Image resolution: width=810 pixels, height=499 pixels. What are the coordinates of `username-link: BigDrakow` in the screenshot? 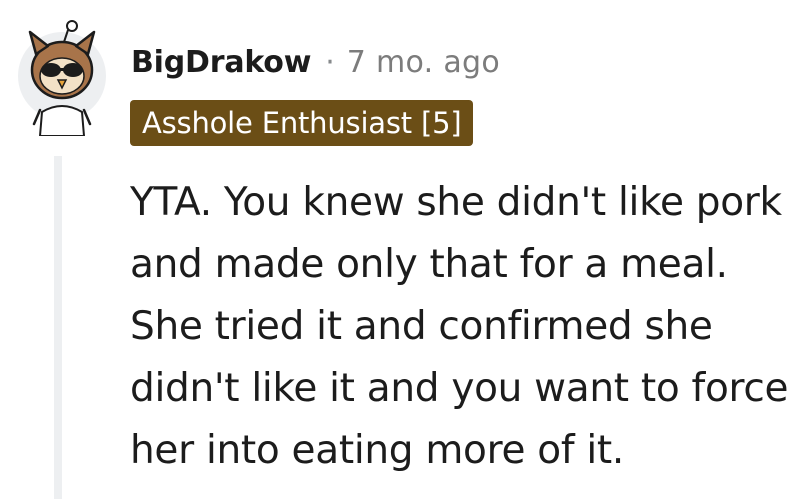 It's located at (221, 62).